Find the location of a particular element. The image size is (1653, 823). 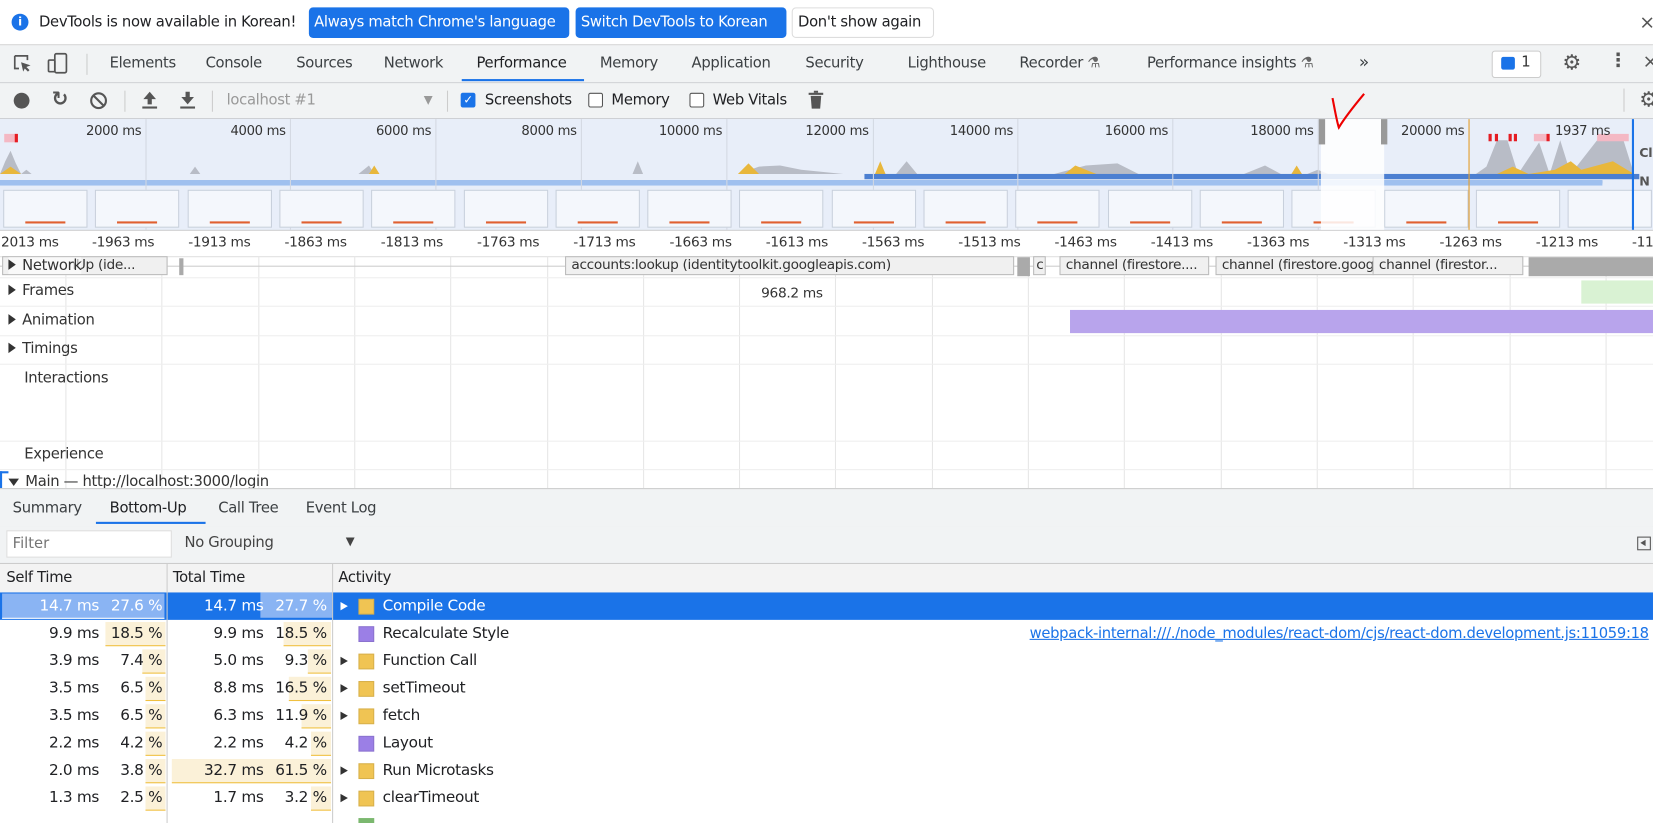

main-track: Main — http://localhost:3000/login is located at coordinates (826, 479).